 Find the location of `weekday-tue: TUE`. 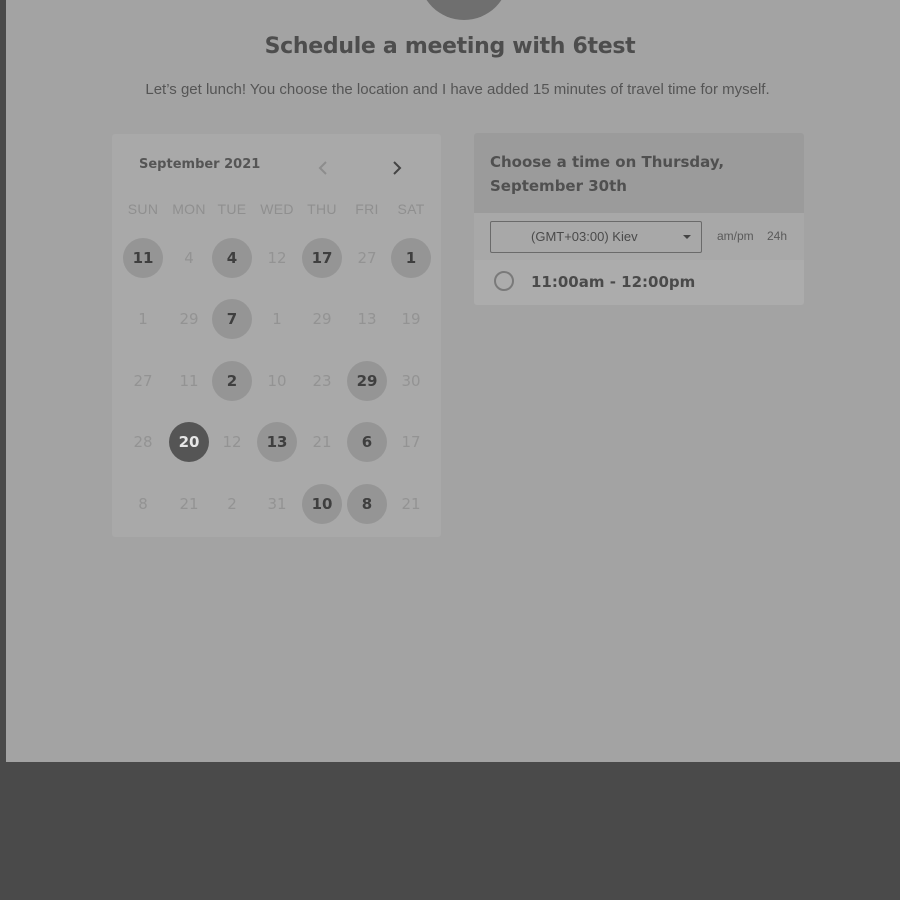

weekday-tue: TUE is located at coordinates (232, 209).